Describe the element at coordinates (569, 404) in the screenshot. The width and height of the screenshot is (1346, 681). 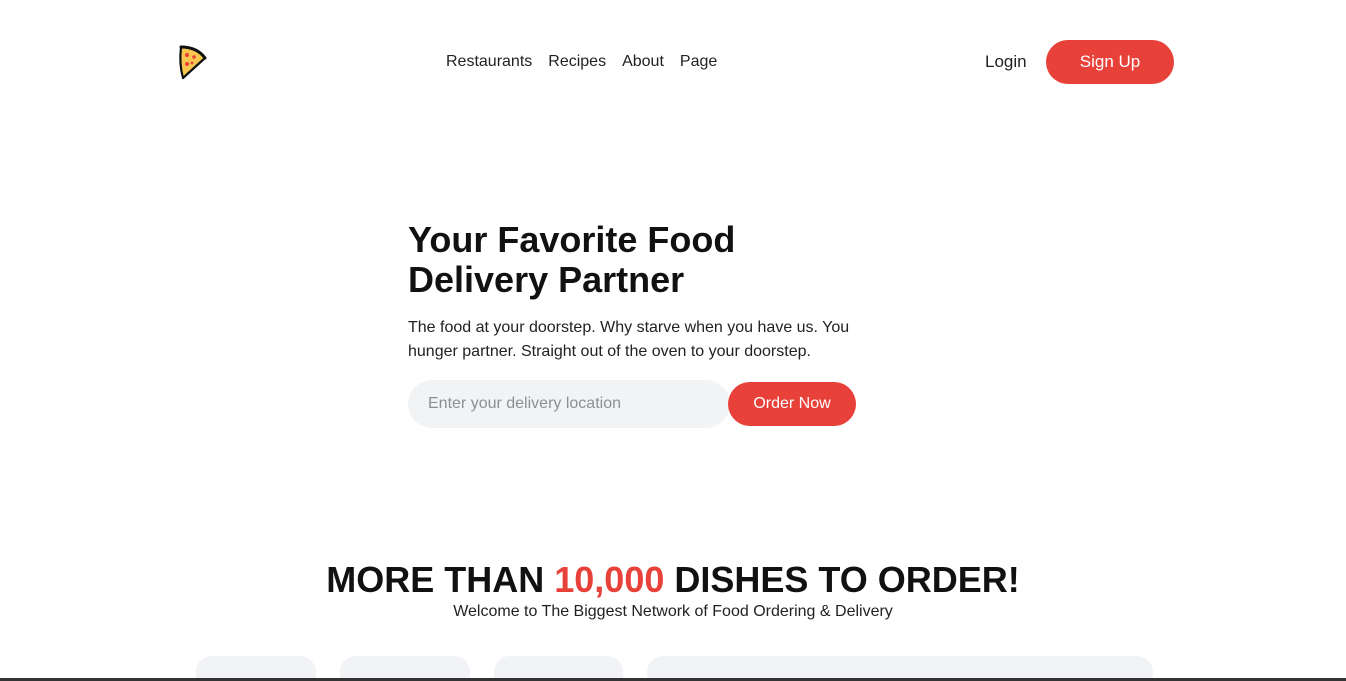
I see `delivery-location-input` at that location.